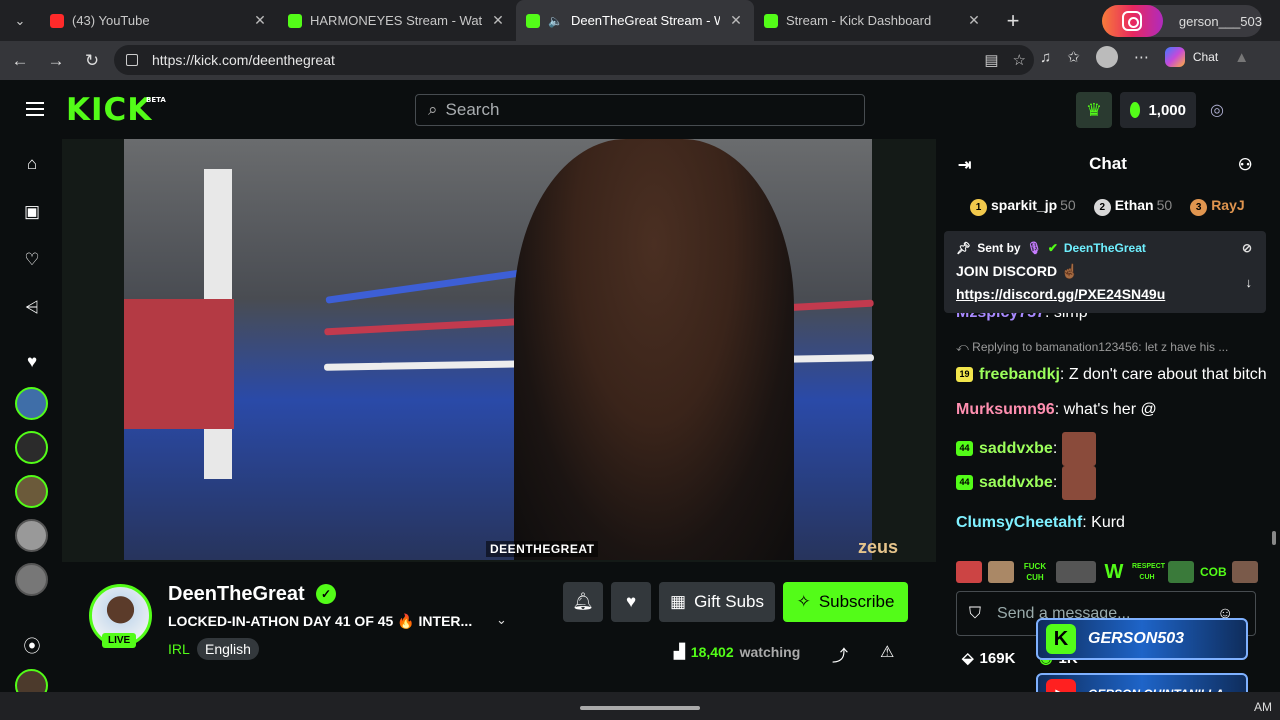 The height and width of the screenshot is (720, 1280). I want to click on taskbar-handle, so click(640, 708).